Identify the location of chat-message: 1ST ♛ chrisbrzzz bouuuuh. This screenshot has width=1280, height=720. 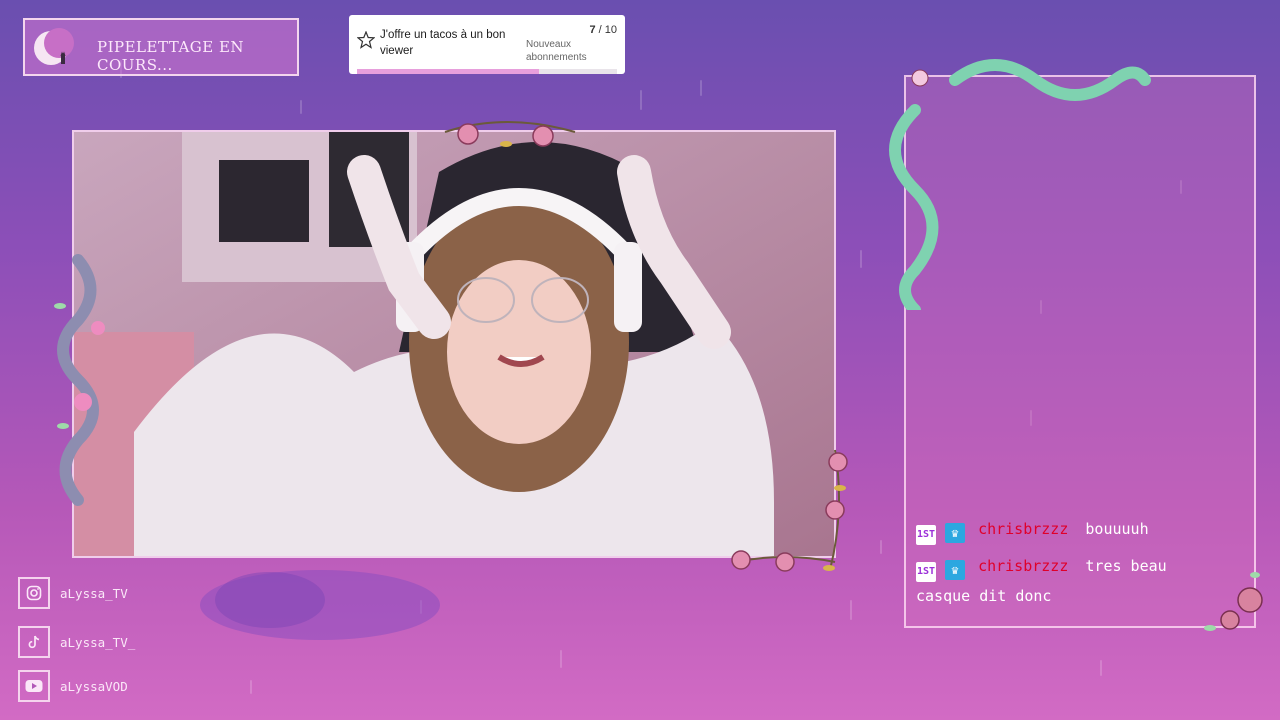
(1046, 530).